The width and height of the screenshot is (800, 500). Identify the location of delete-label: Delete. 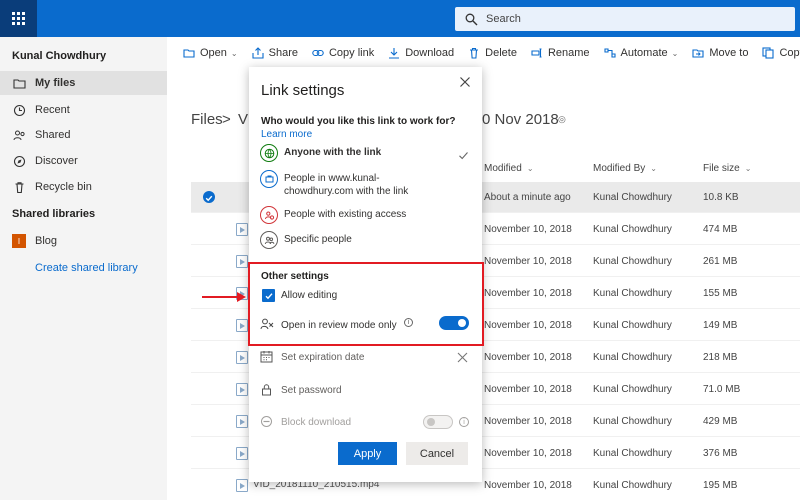
(501, 53).